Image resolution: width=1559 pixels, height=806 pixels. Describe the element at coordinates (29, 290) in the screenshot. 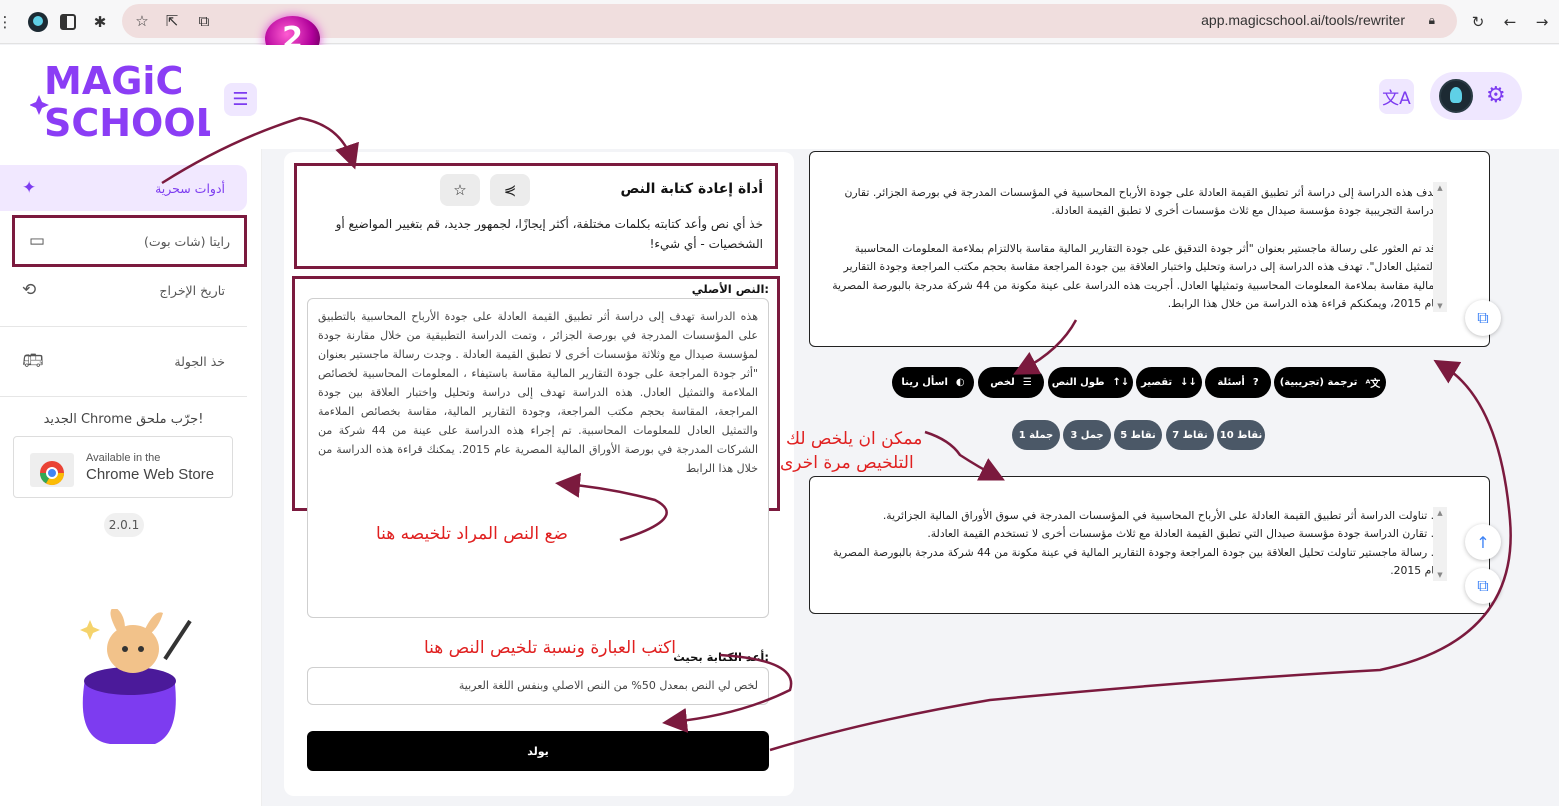

I see `history-icon: ⟲` at that location.